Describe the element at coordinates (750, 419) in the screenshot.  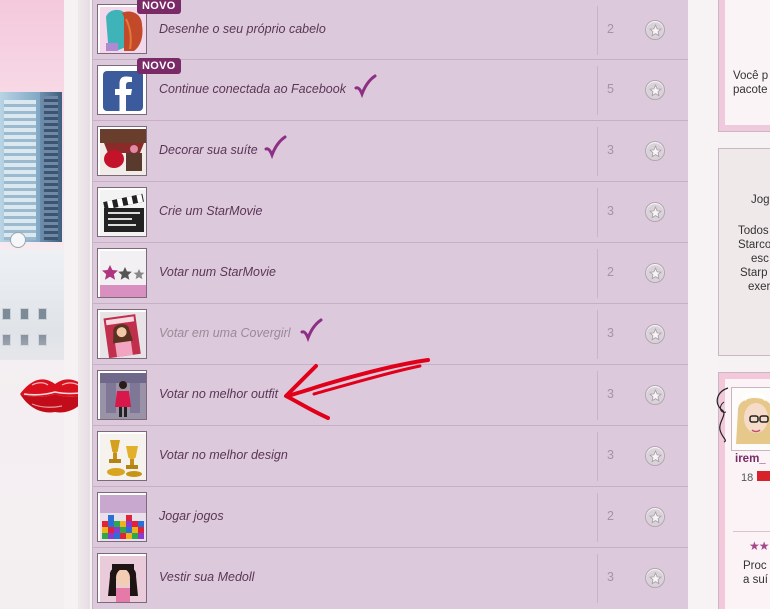
I see `avatar` at that location.